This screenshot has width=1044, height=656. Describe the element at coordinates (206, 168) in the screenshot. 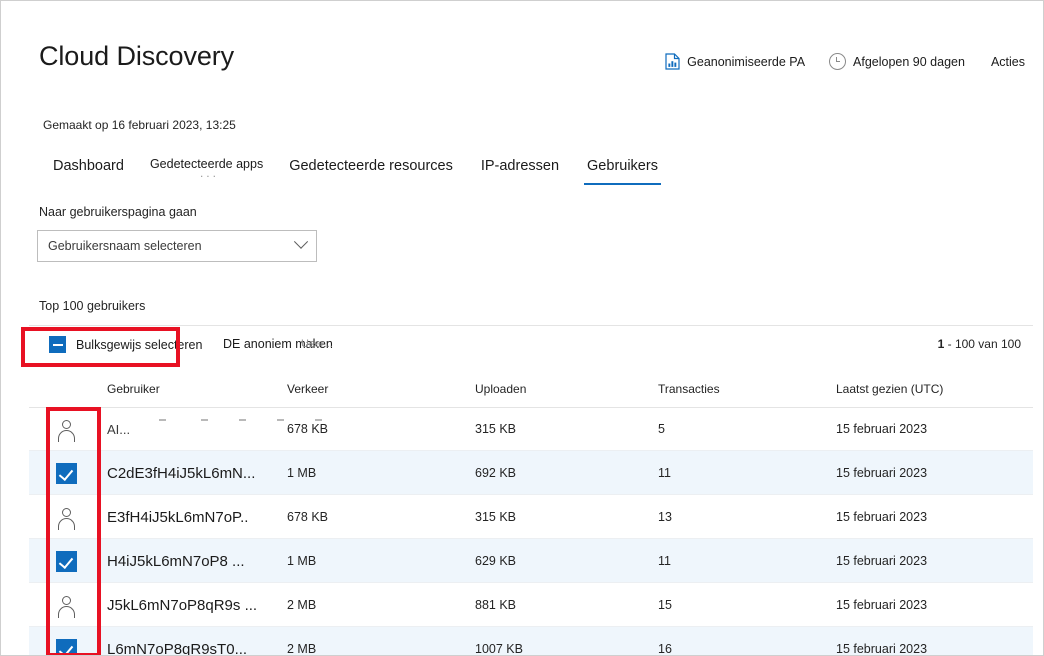

I see `tab-discovered-apps: Gedetecteerde apps` at that location.